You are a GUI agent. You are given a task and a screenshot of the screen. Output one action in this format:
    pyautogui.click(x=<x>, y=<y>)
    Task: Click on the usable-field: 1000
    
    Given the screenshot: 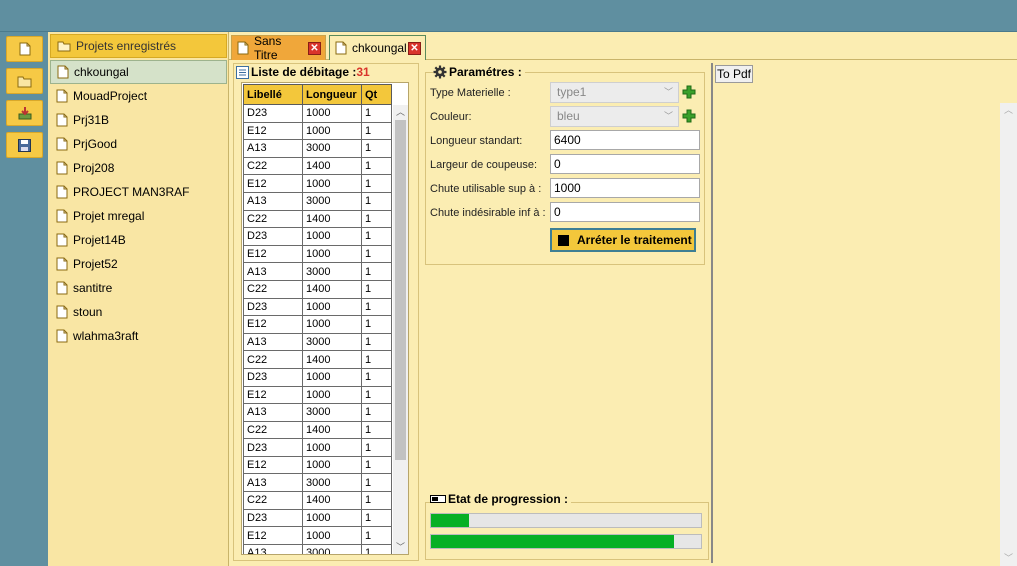 What is the action you would take?
    pyautogui.click(x=625, y=188)
    